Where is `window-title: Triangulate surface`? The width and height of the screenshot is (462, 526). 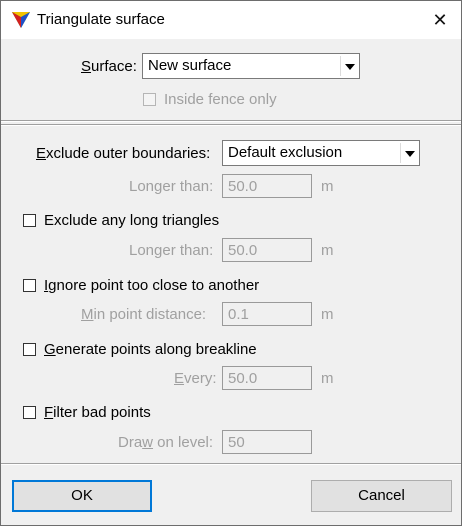
window-title: Triangulate surface is located at coordinates (101, 19).